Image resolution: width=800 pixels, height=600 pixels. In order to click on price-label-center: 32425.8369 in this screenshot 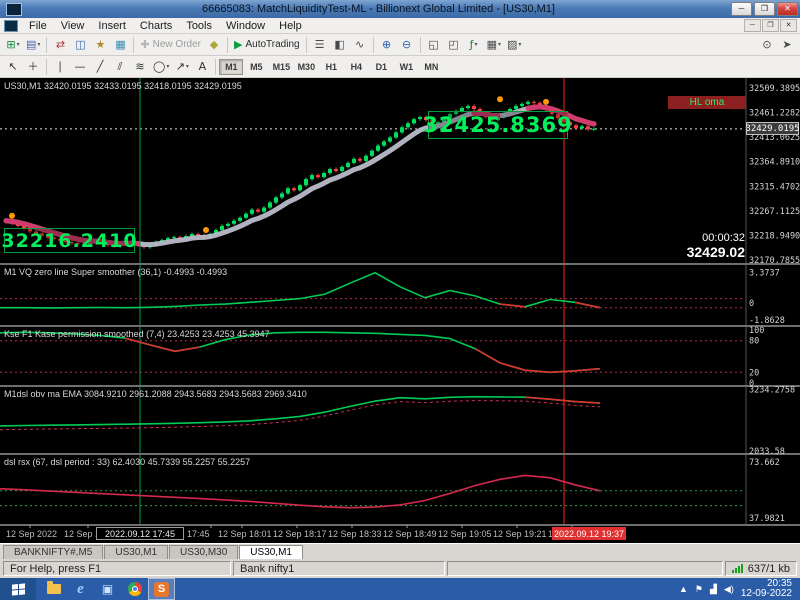, I will do `click(498, 125)`.